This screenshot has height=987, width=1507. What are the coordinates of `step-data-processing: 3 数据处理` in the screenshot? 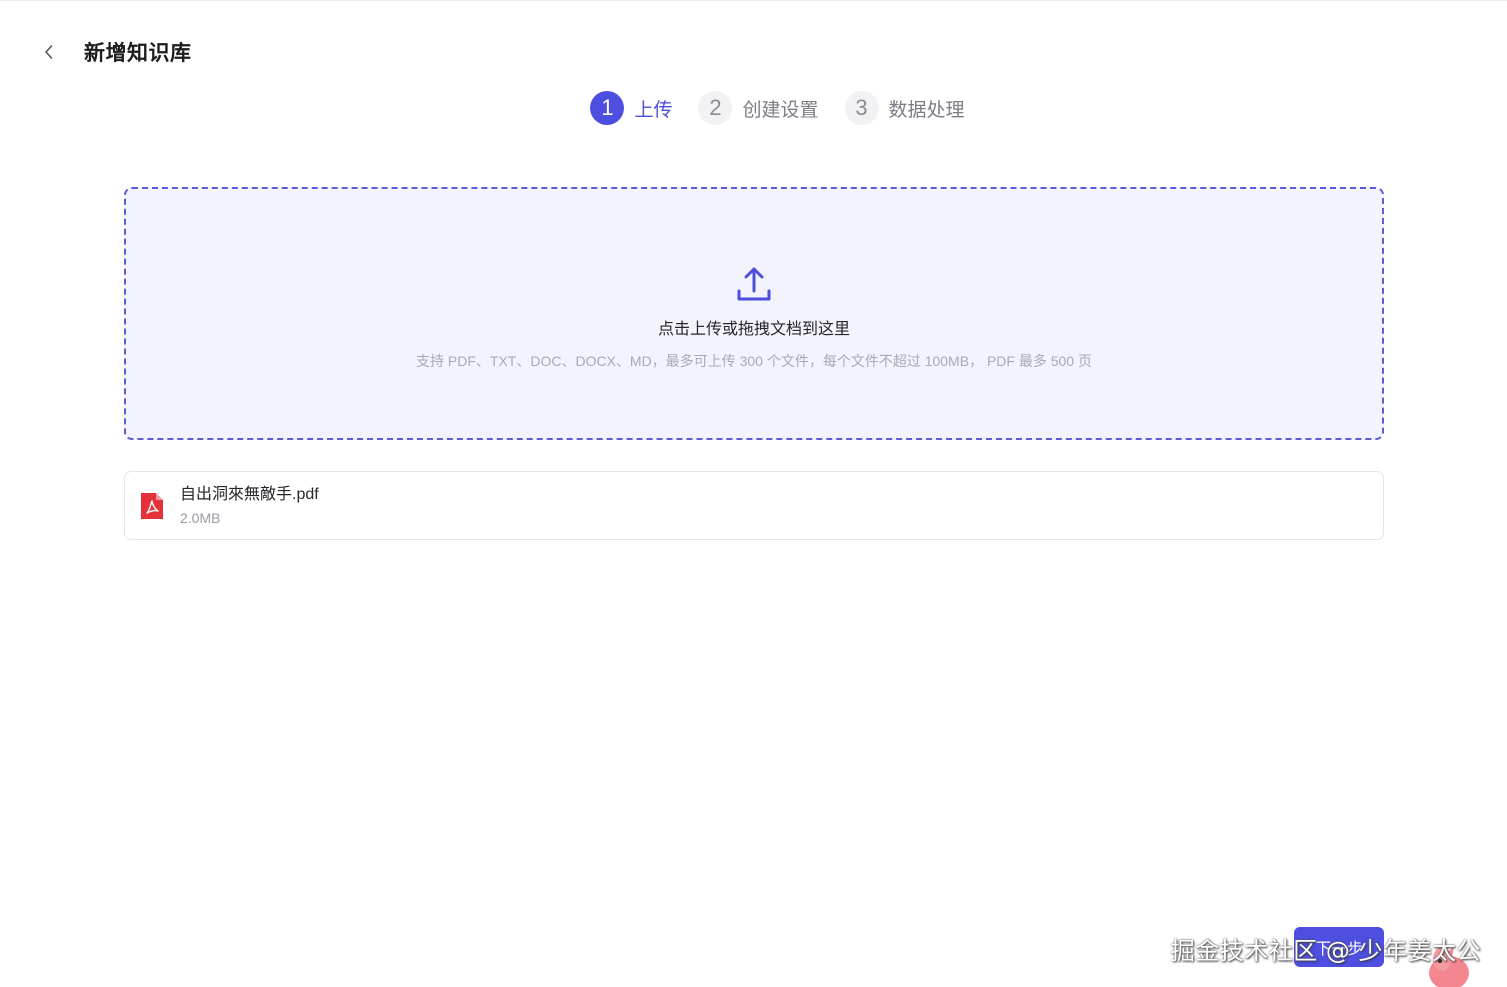 It's located at (904, 108).